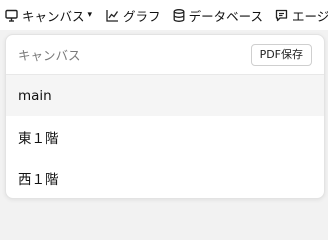  What do you see at coordinates (281, 54) in the screenshot?
I see `pdf-save-button: PDF保存` at bounding box center [281, 54].